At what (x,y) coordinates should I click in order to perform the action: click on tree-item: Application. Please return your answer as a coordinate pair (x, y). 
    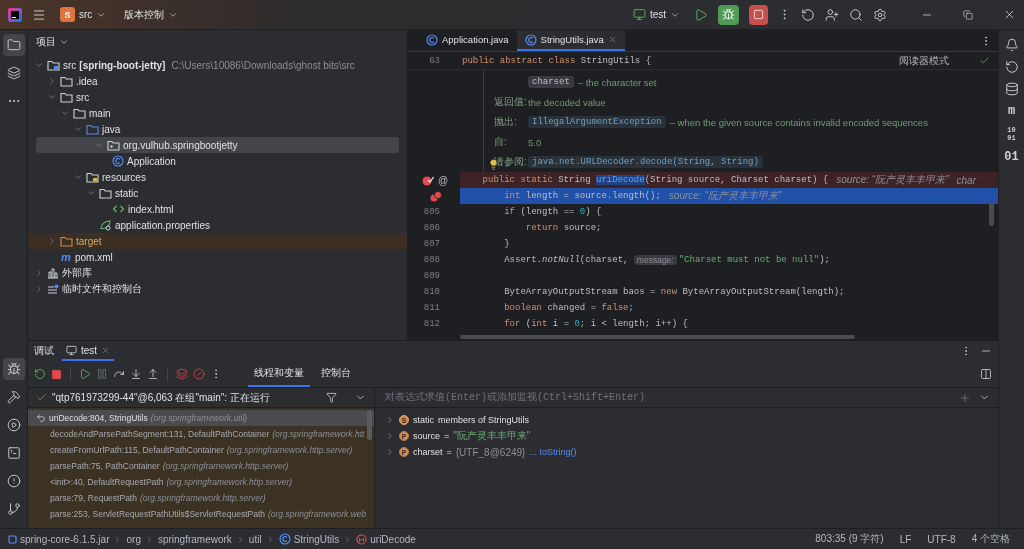
    Looking at the image, I should click on (217, 161).